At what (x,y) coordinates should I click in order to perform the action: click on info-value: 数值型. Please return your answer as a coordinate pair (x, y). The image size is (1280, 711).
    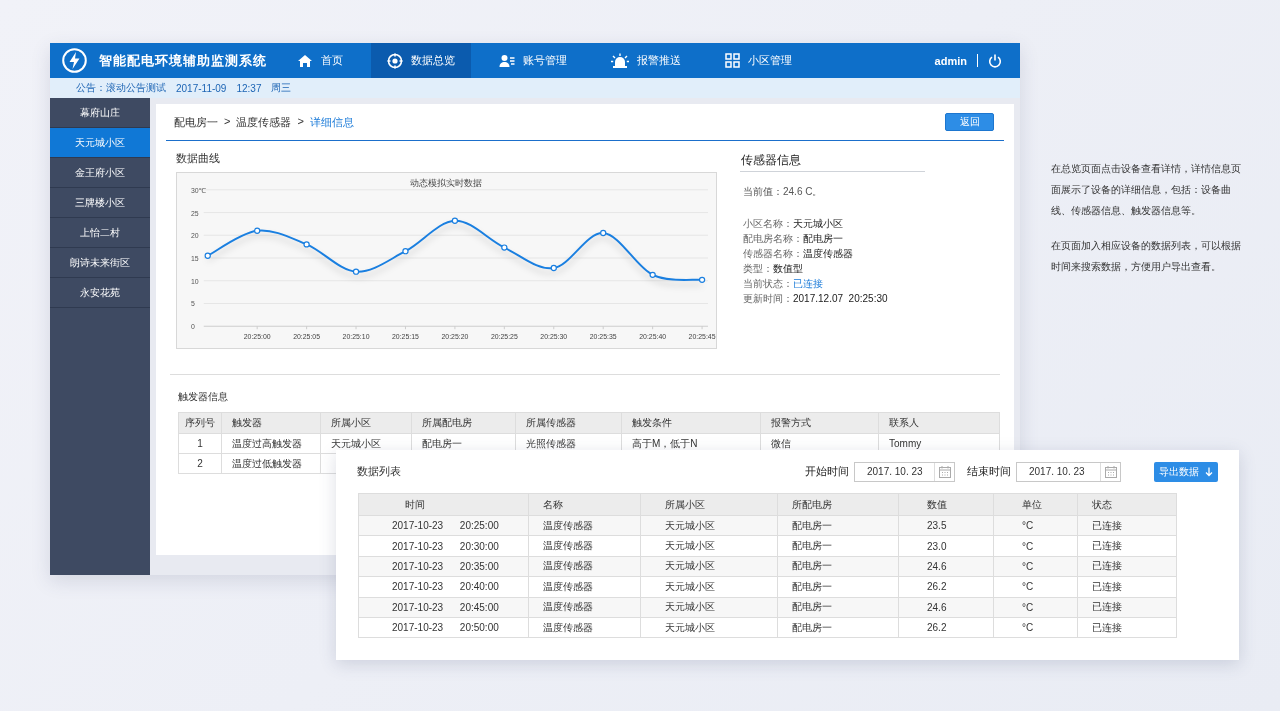
    Looking at the image, I should click on (788, 268).